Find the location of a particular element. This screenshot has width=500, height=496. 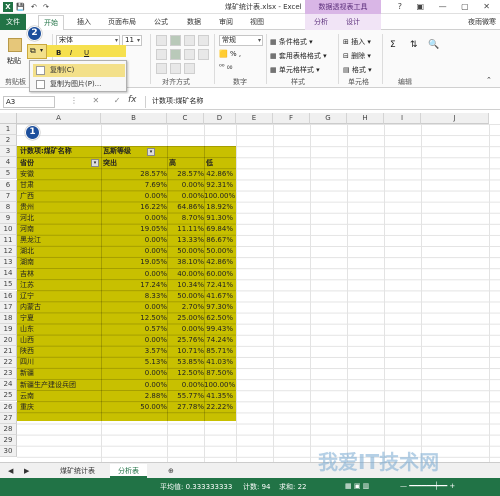

column-header: E is located at coordinates (254, 118).